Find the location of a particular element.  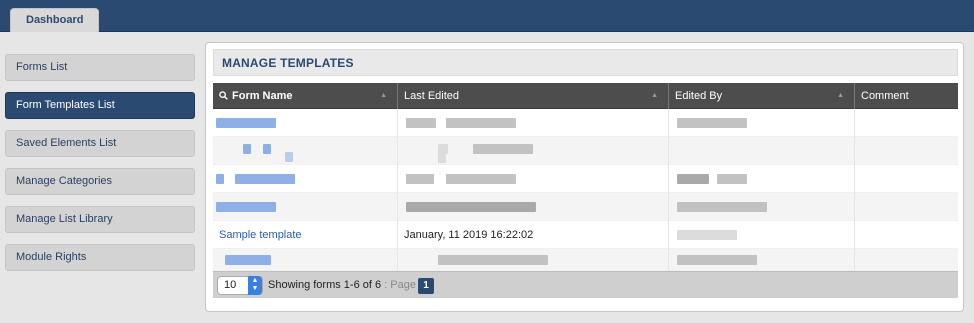

column-label-form-name: Form Name is located at coordinates (262, 96).